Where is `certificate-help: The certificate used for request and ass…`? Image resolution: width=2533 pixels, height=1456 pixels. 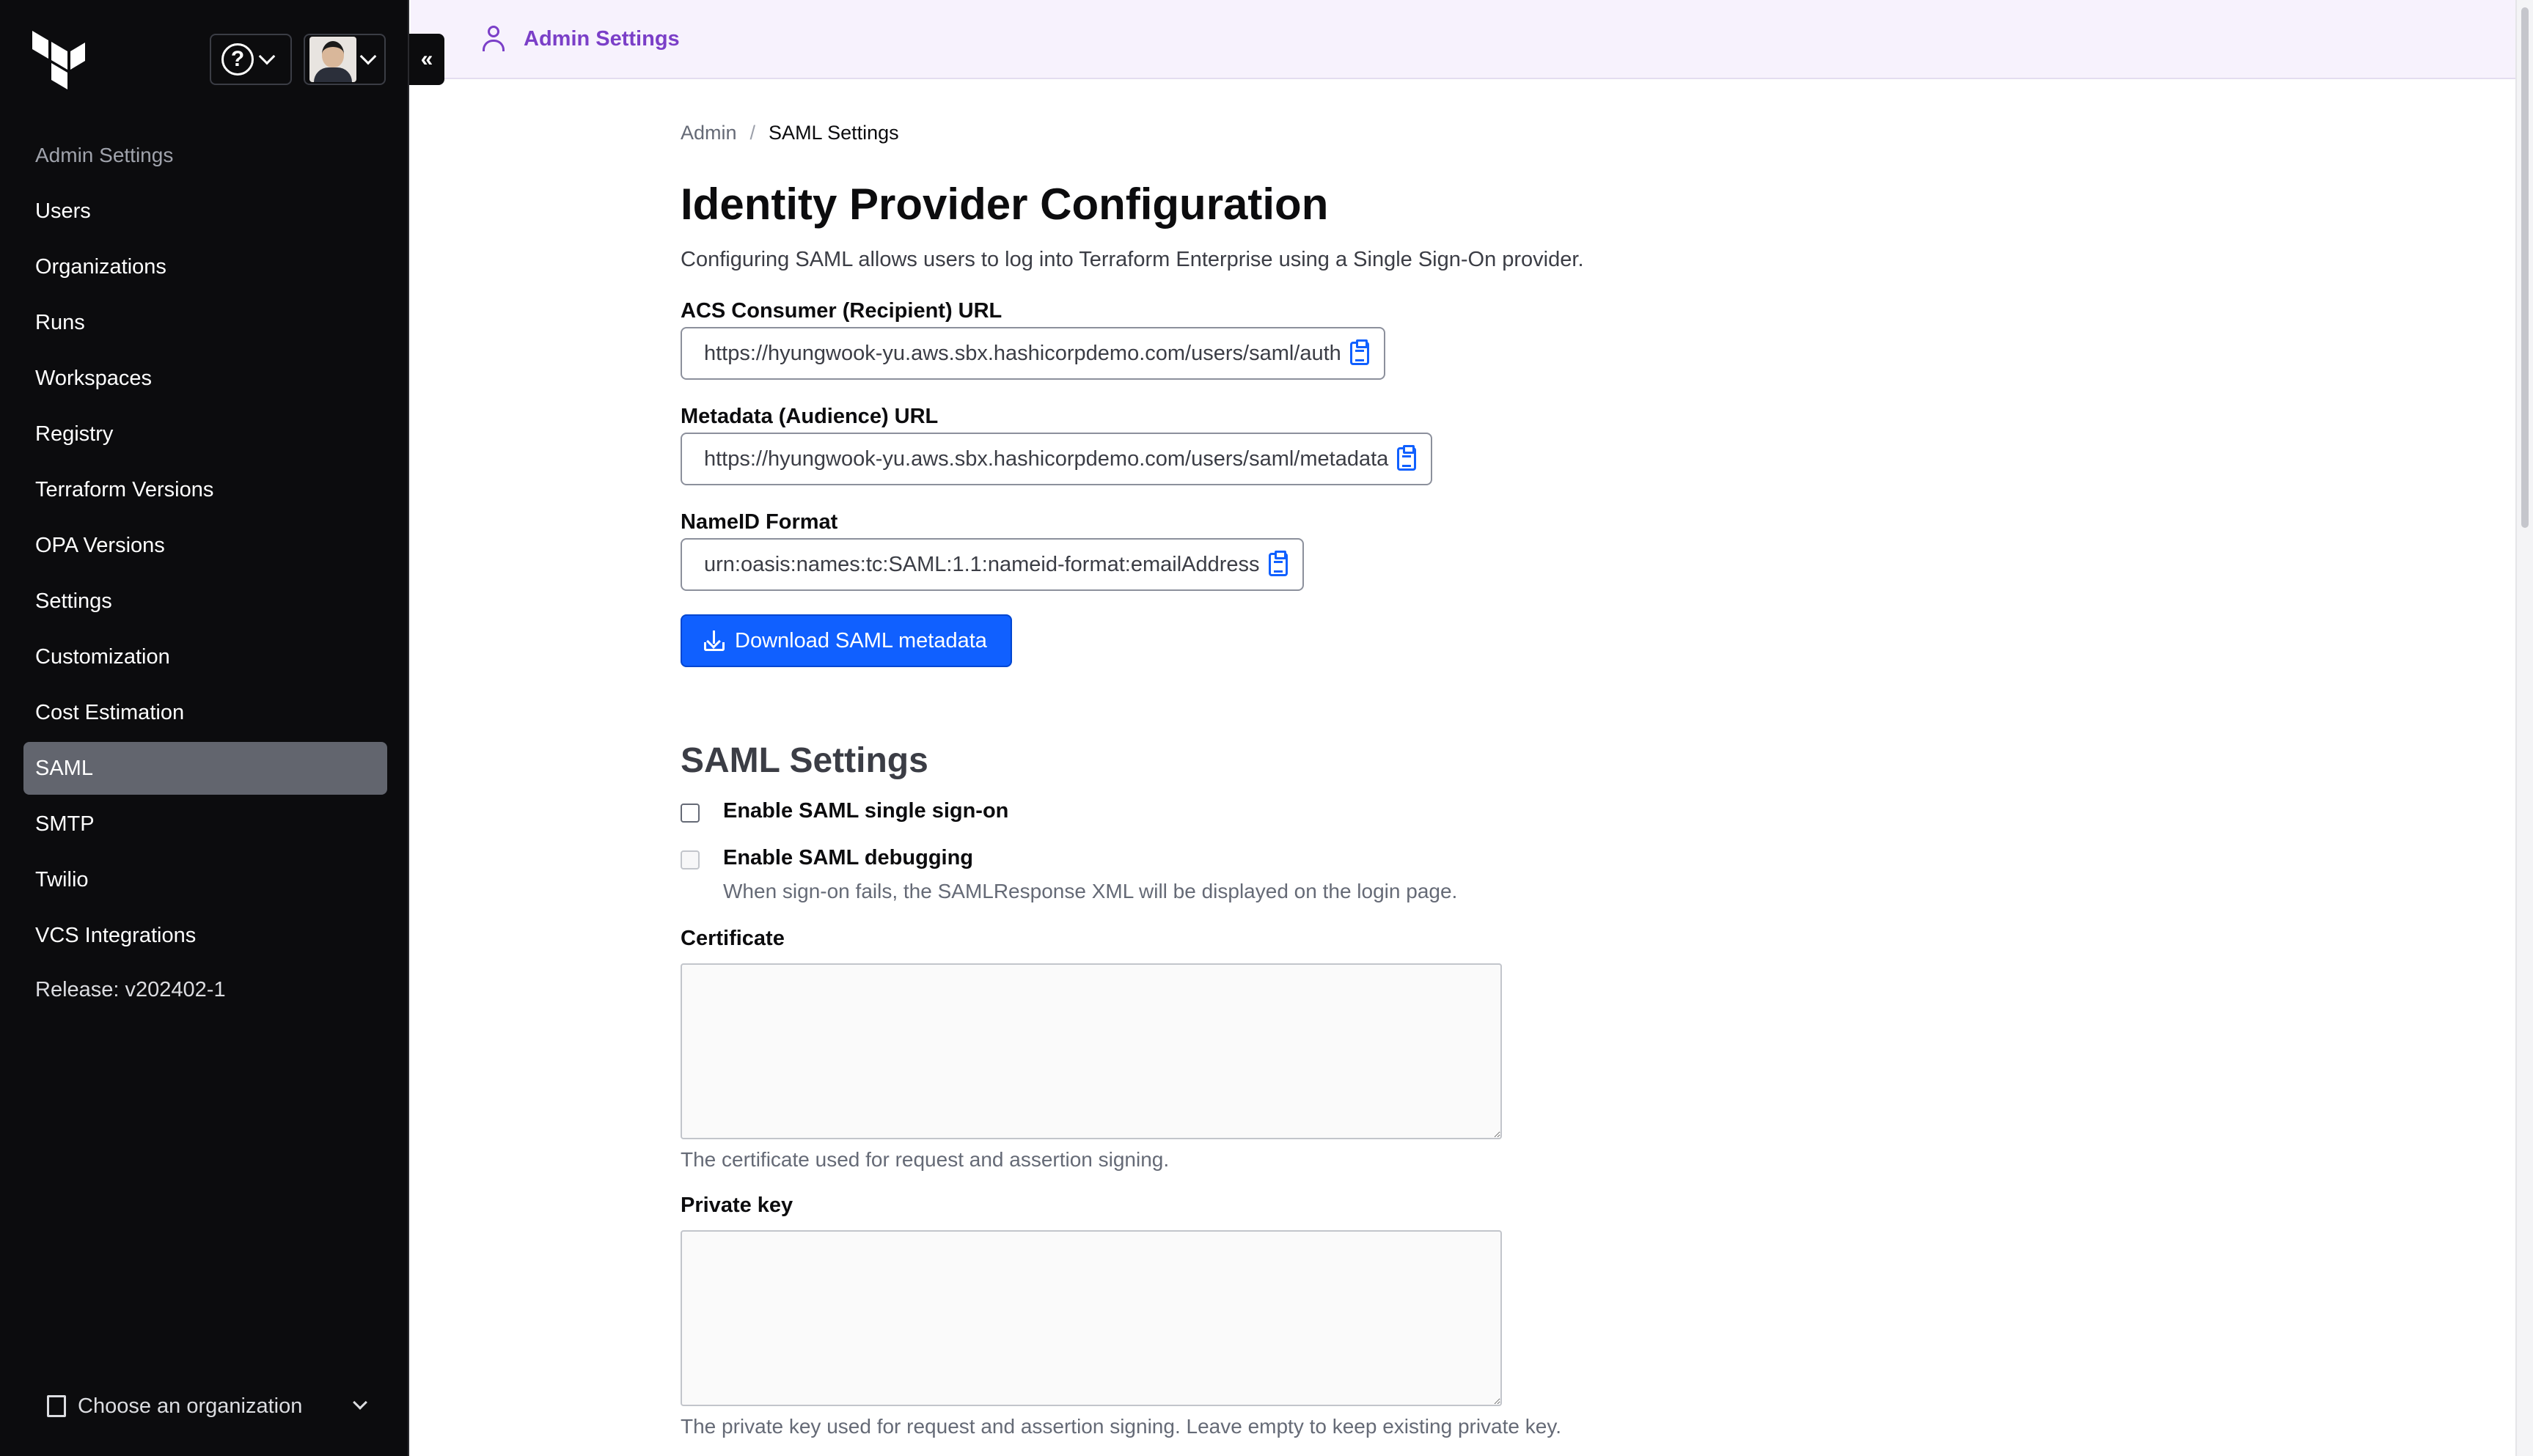 certificate-help: The certificate used for request and ass… is located at coordinates (925, 1159).